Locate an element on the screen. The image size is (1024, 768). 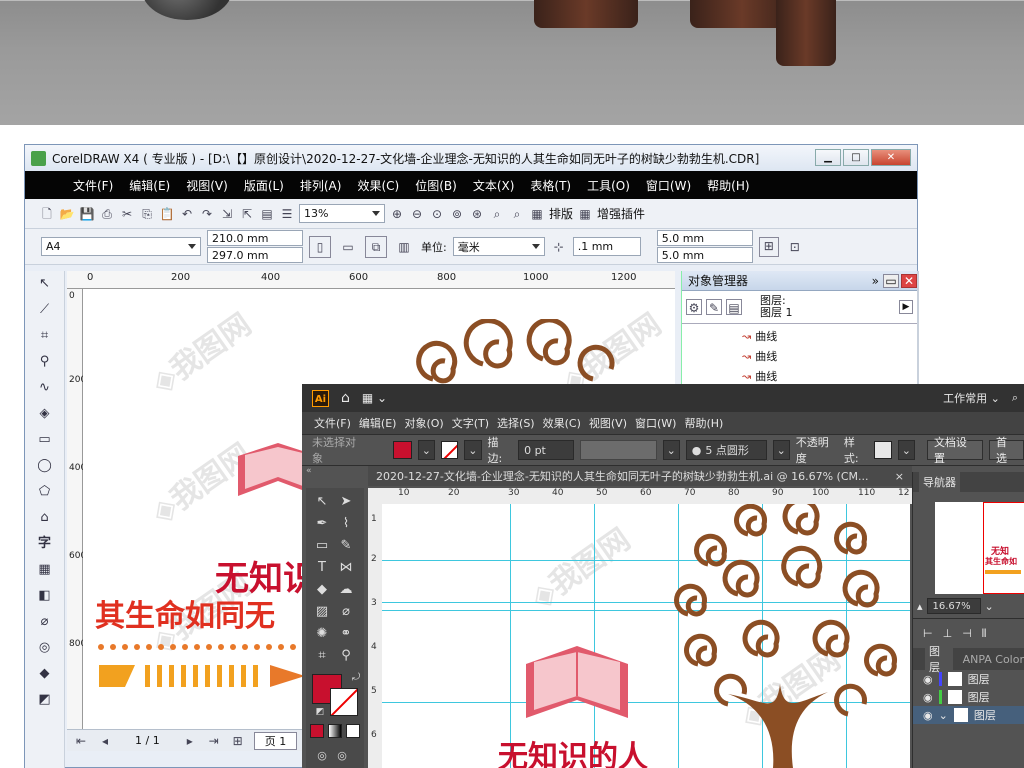
layer-row: ◉ 图层 is located at coordinates (968, 697).